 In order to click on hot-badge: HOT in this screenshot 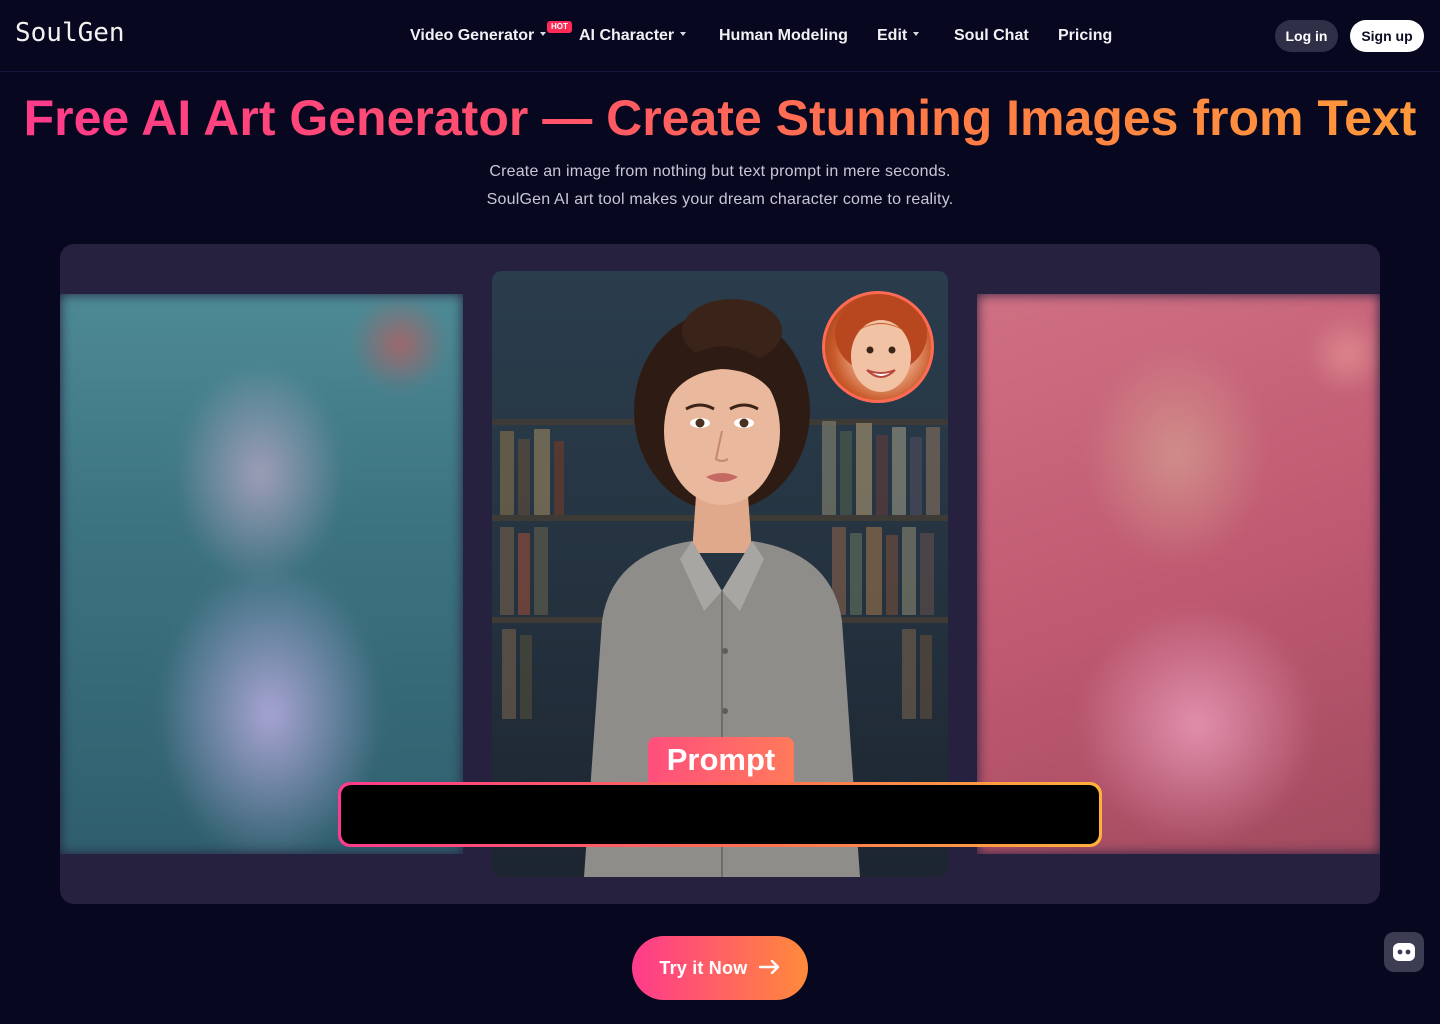, I will do `click(559, 27)`.